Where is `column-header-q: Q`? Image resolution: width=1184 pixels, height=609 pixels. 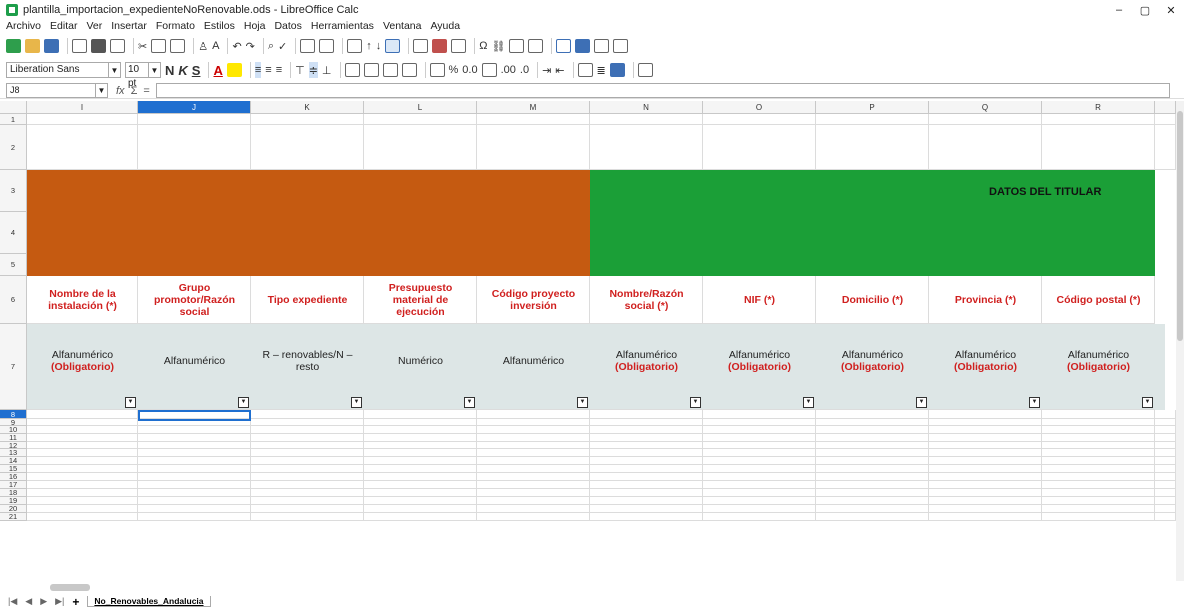
column-header-q: Q is located at coordinates (985, 107).